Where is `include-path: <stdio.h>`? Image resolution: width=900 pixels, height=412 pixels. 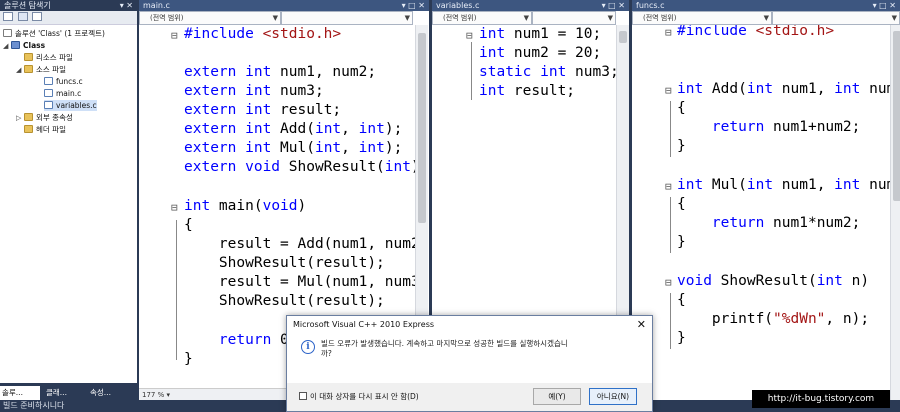
include-path: <stdio.h> is located at coordinates (795, 32).